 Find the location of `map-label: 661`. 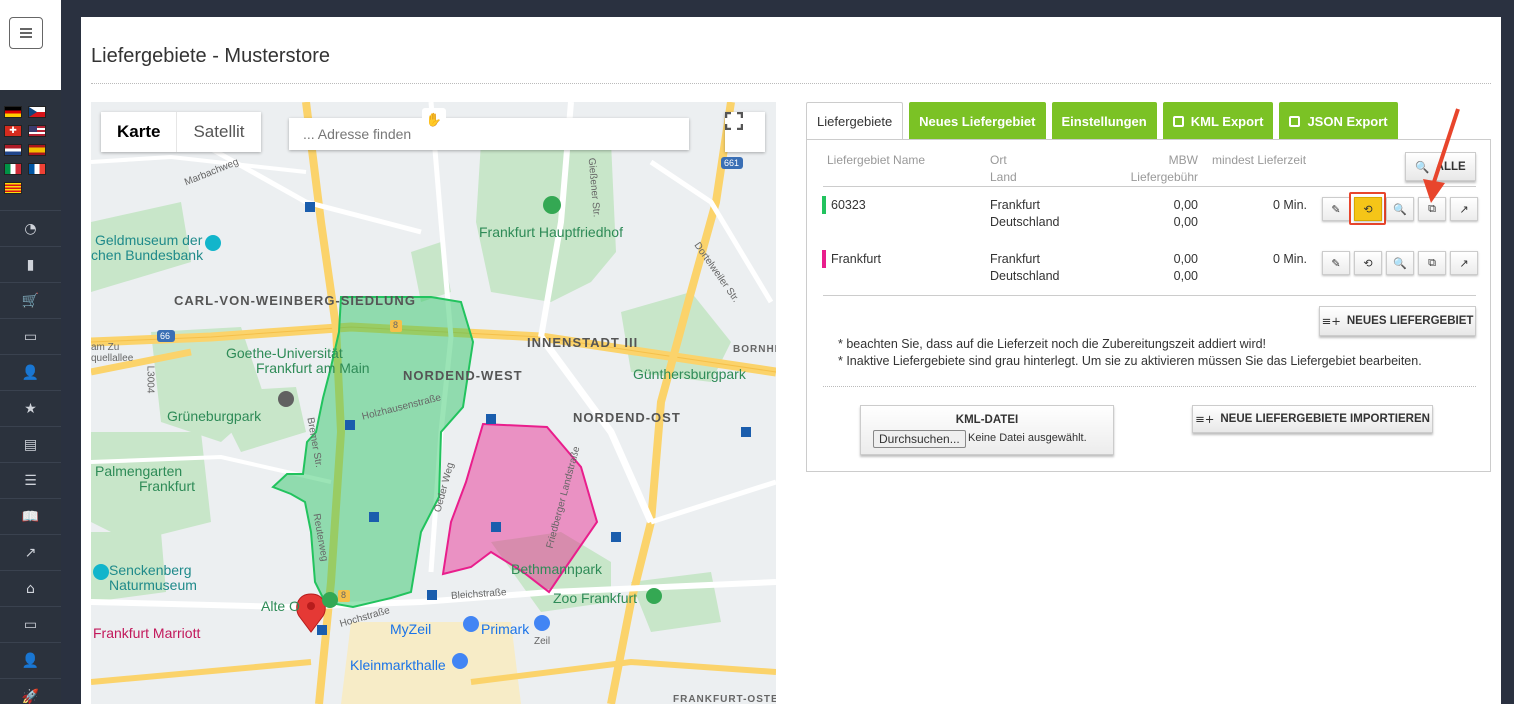

map-label: 661 is located at coordinates (732, 163).